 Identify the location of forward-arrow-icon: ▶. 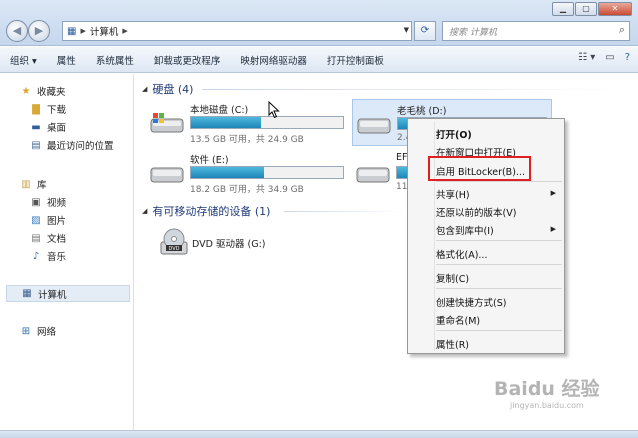
(39, 30).